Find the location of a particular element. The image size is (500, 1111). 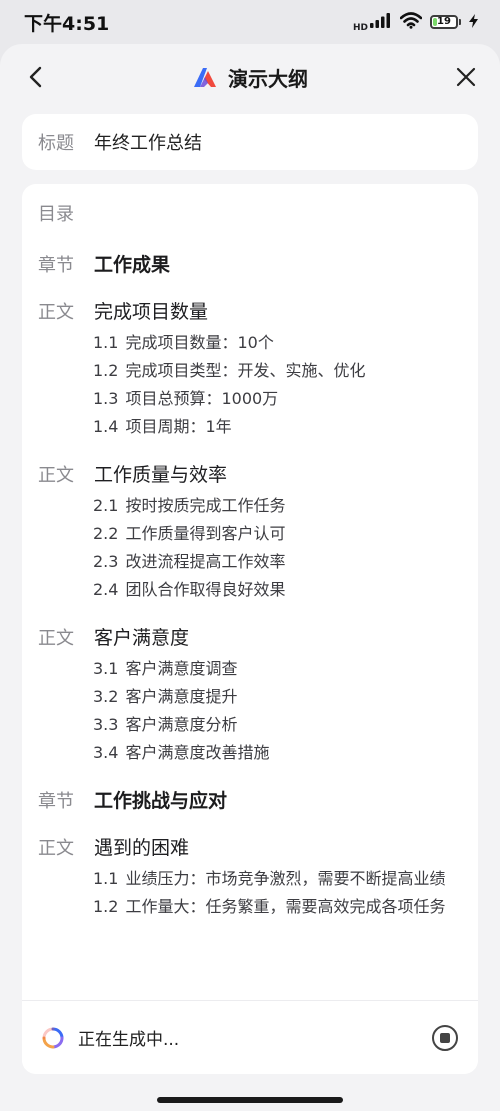

item-number: 2.4 is located at coordinates (106, 589).